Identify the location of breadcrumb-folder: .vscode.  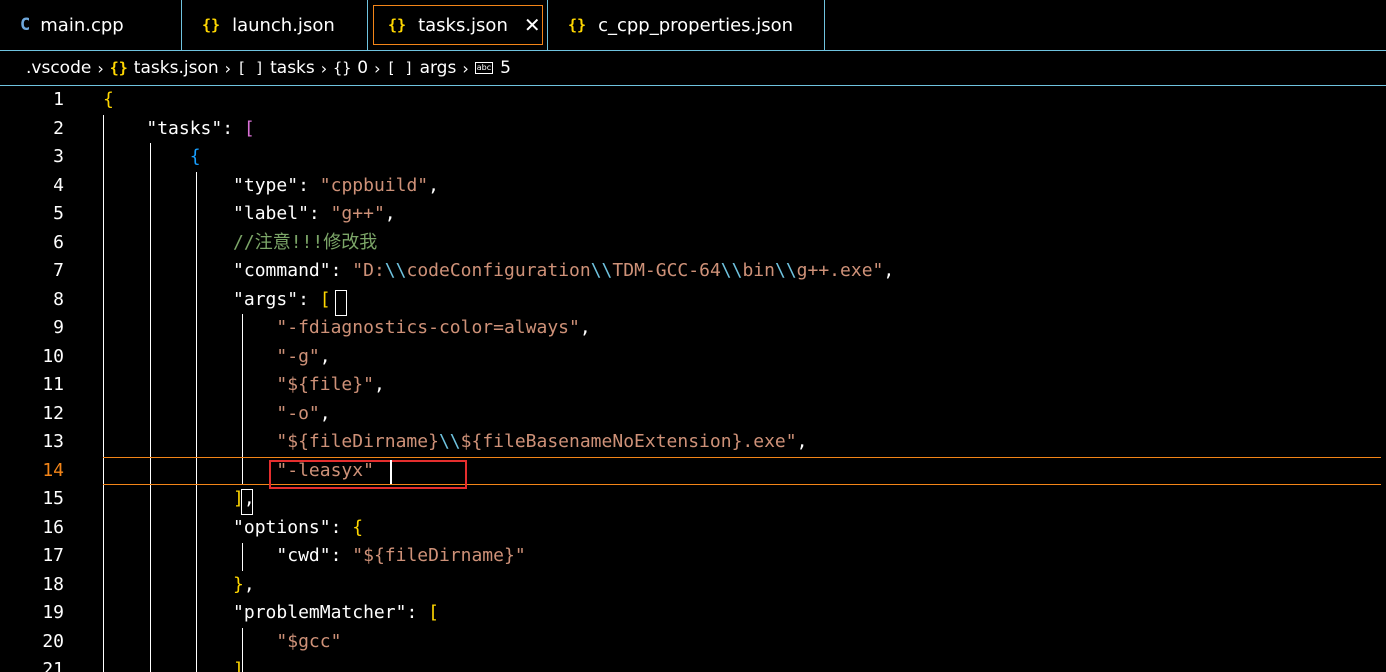
(58, 68).